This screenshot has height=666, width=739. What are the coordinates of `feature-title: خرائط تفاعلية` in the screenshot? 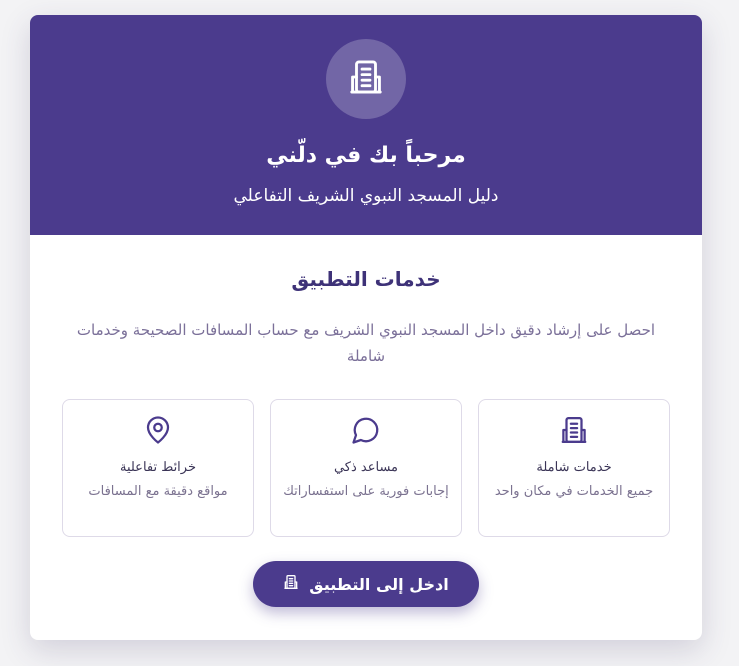 It's located at (158, 467).